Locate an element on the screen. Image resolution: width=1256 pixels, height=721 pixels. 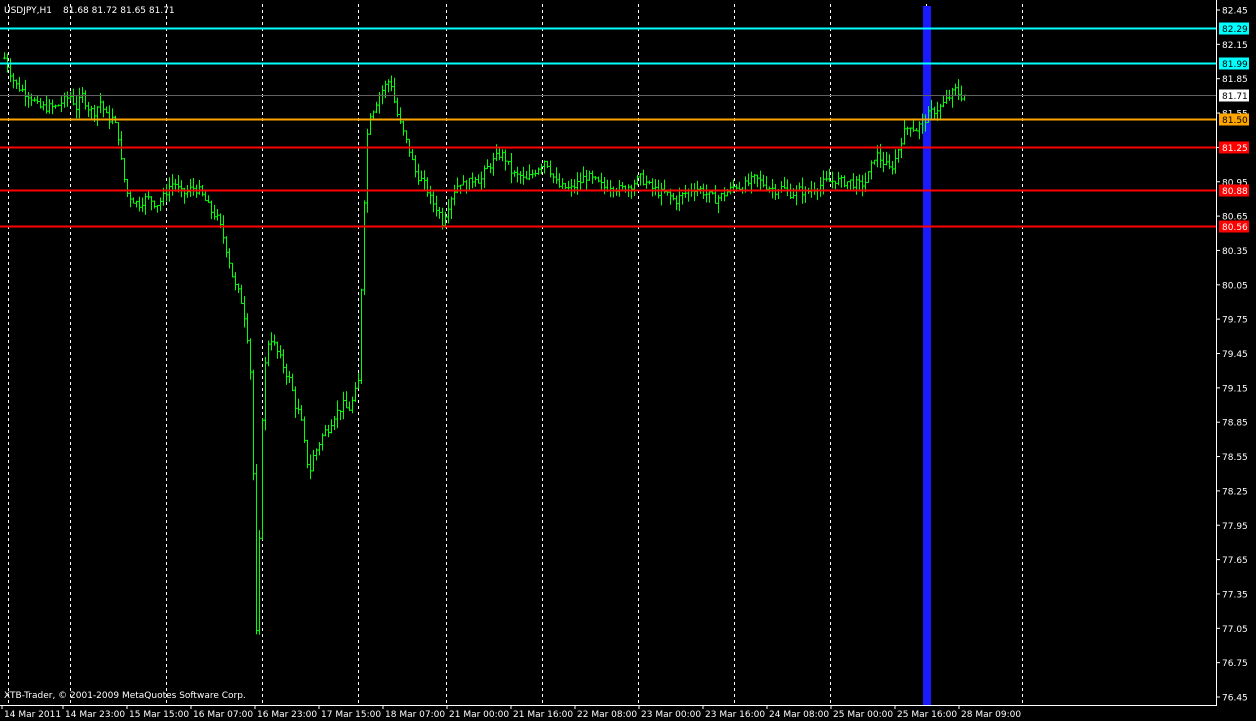
x-tick-label: 15 Mar 15:00 is located at coordinates (159, 715).